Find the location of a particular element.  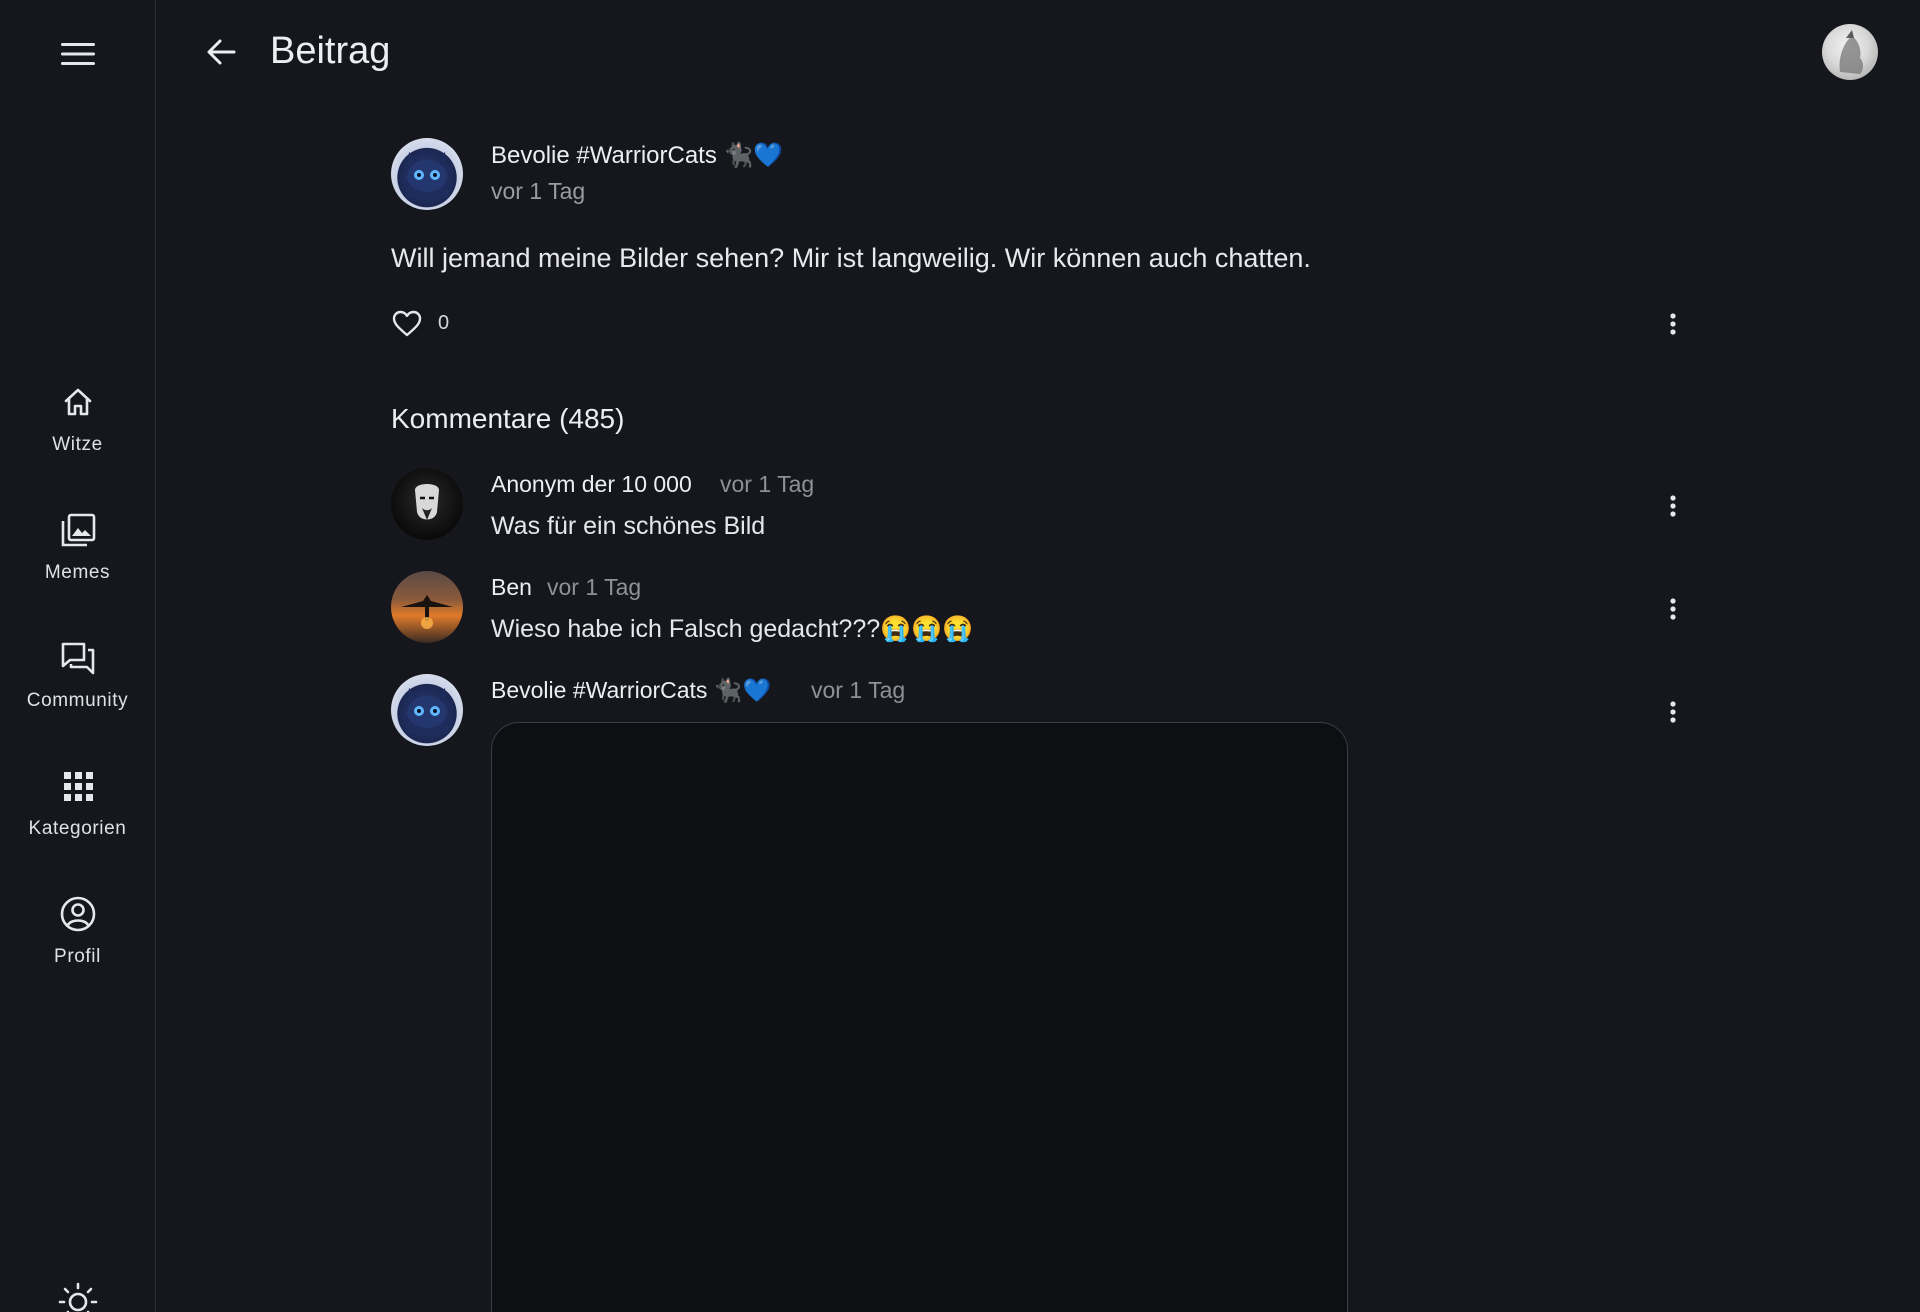

sidebar-item-label: Kategorien is located at coordinates (77, 828).